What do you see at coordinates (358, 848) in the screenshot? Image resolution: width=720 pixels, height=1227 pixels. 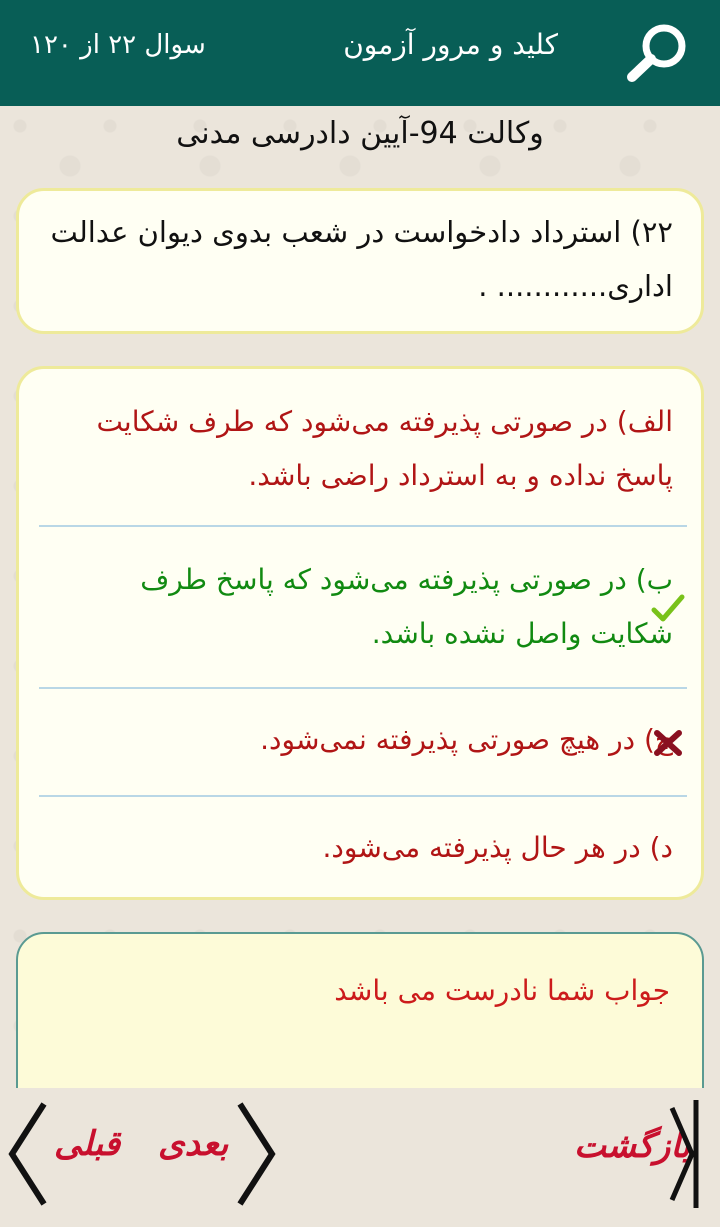 I see `option-dal: د) در هر حال پذیرفته می‌شود.` at bounding box center [358, 848].